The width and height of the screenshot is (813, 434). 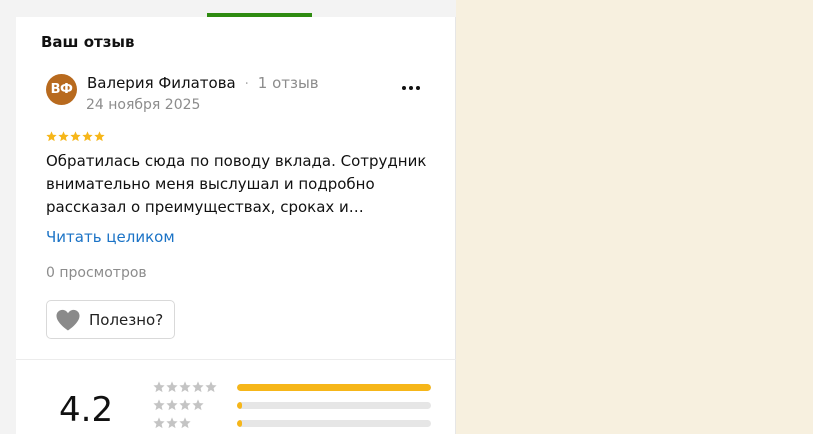 I want to click on author-avatar: ВФ, so click(x=61, y=89).